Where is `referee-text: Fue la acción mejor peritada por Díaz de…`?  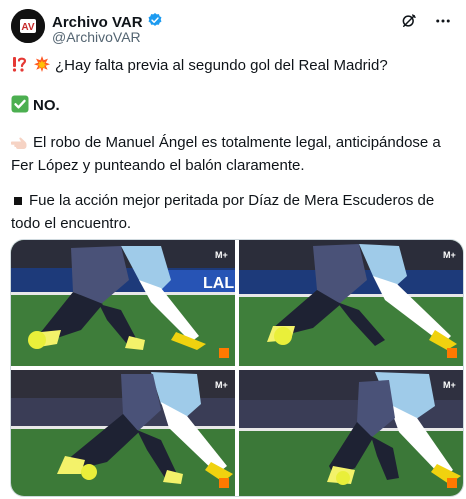
referee-text: Fue la acción mejor peritada por Díaz de… is located at coordinates (223, 212).